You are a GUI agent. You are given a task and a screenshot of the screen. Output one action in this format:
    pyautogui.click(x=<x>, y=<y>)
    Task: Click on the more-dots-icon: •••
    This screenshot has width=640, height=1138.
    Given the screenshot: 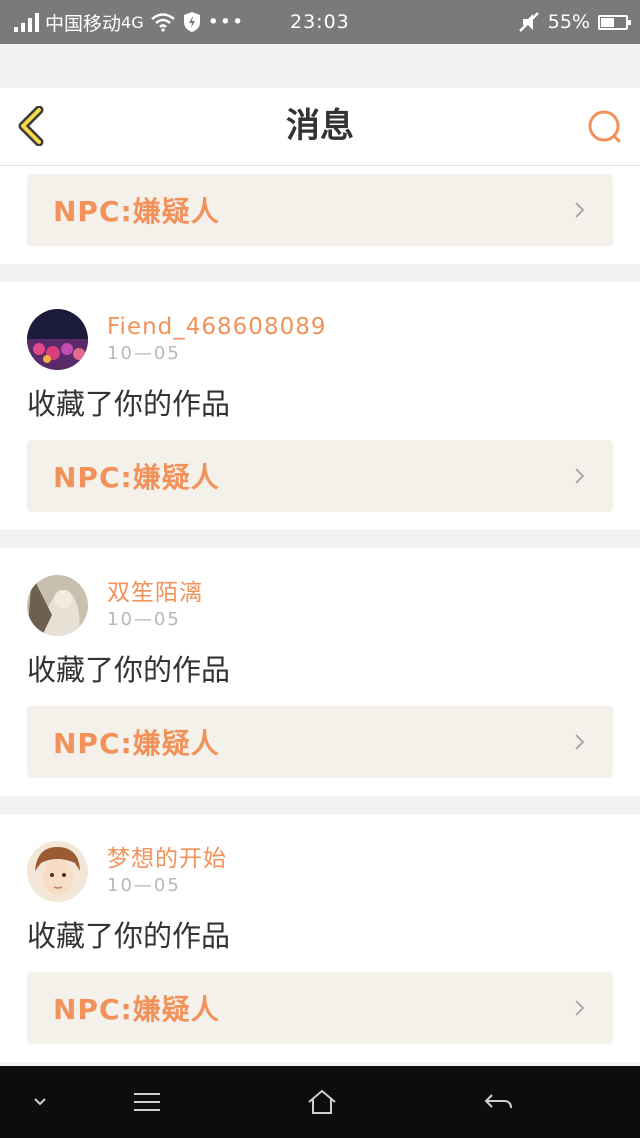 What is the action you would take?
    pyautogui.click(x=226, y=22)
    